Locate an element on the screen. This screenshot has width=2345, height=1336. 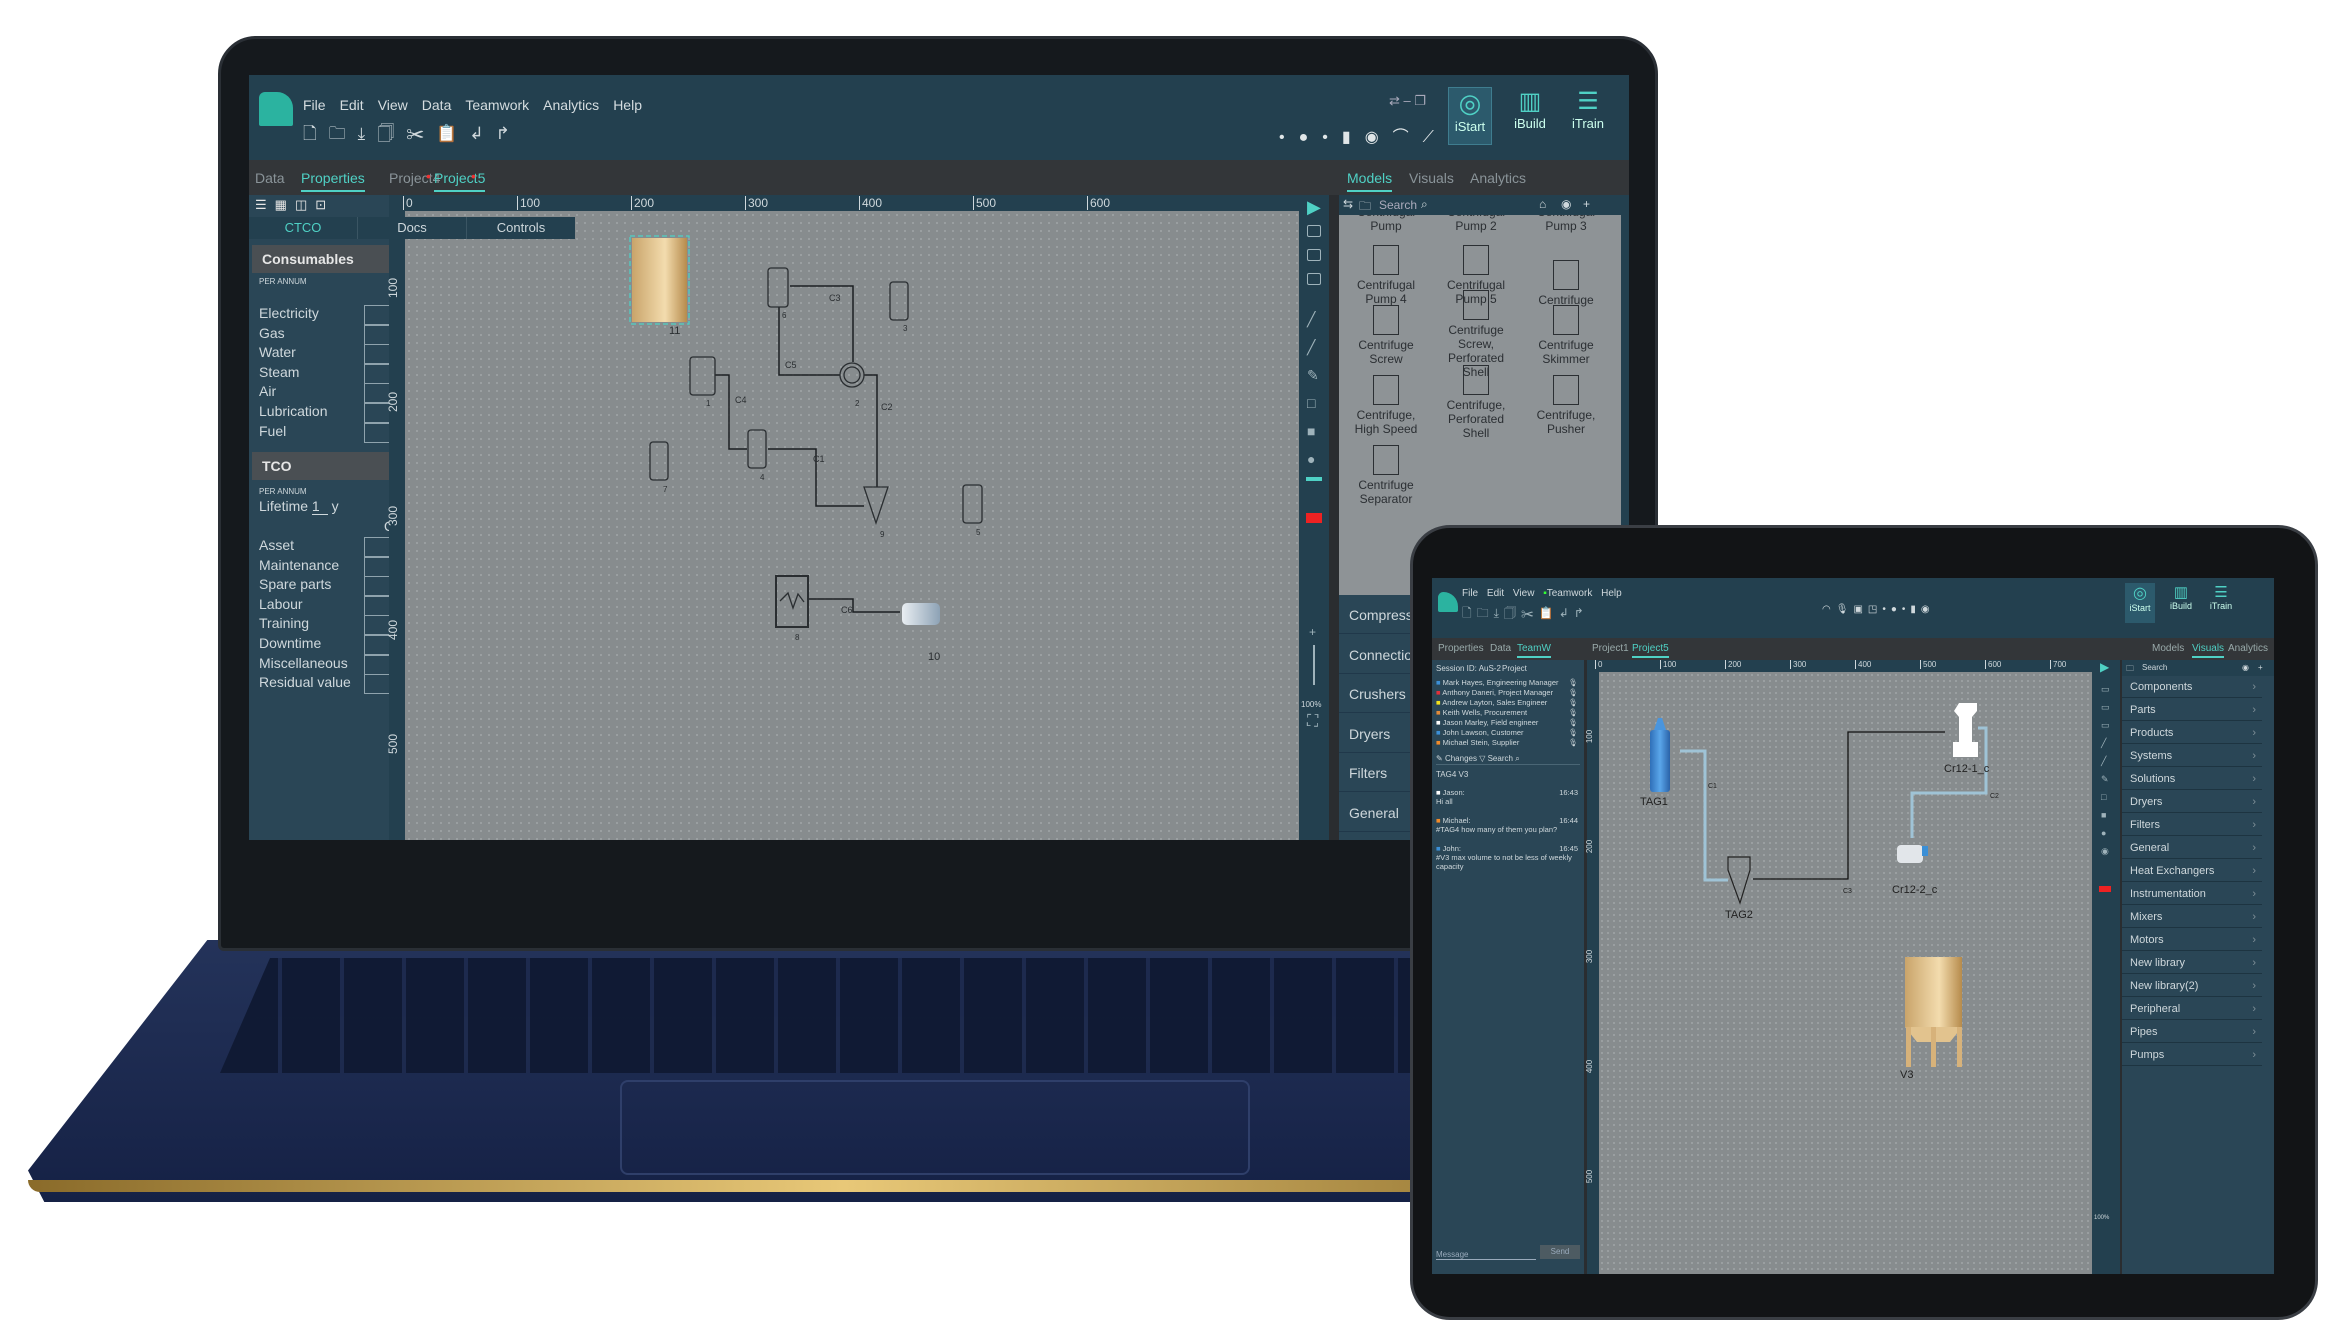
arrow-line-icon: ╱ is located at coordinates (2105, 761).